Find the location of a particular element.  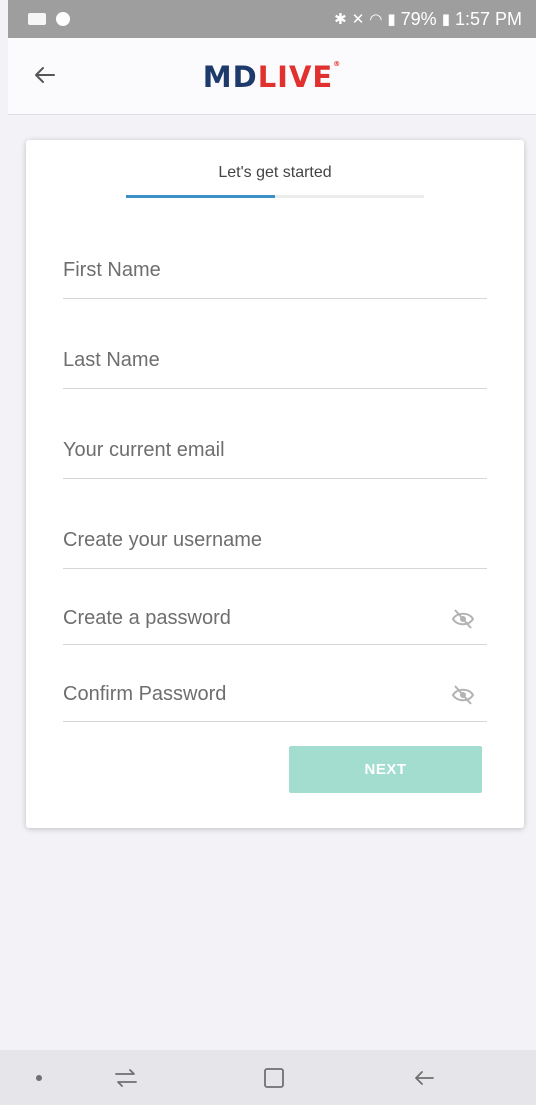

last-name-field is located at coordinates (275, 367).